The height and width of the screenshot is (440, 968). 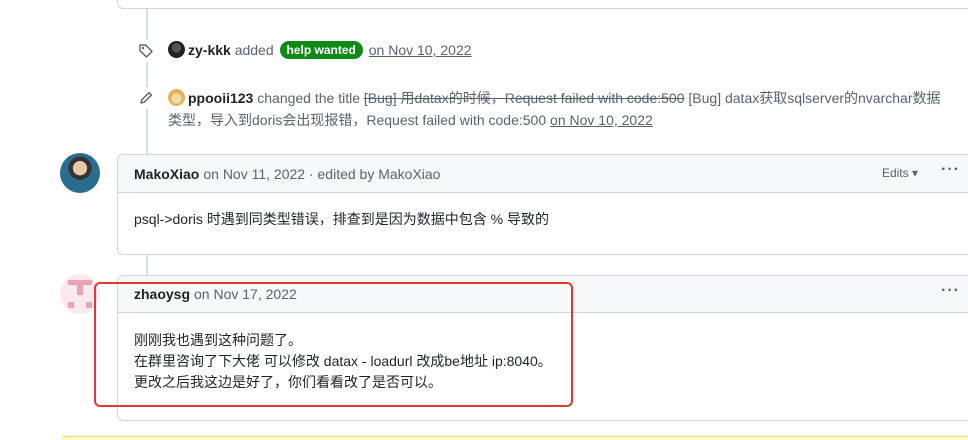 What do you see at coordinates (515, 438) in the screenshot?
I see `notice-banner` at bounding box center [515, 438].